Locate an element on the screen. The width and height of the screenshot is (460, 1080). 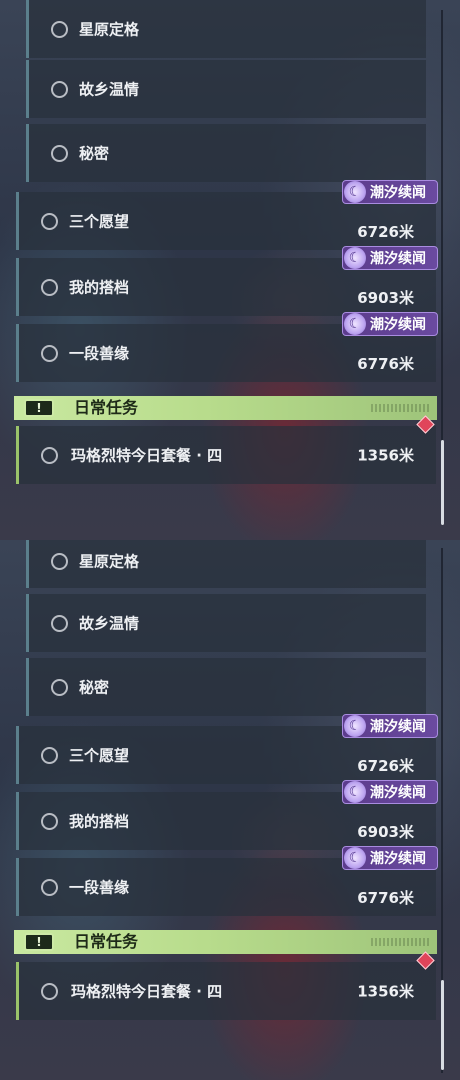
diamond-marker-icon is located at coordinates (425, 960).